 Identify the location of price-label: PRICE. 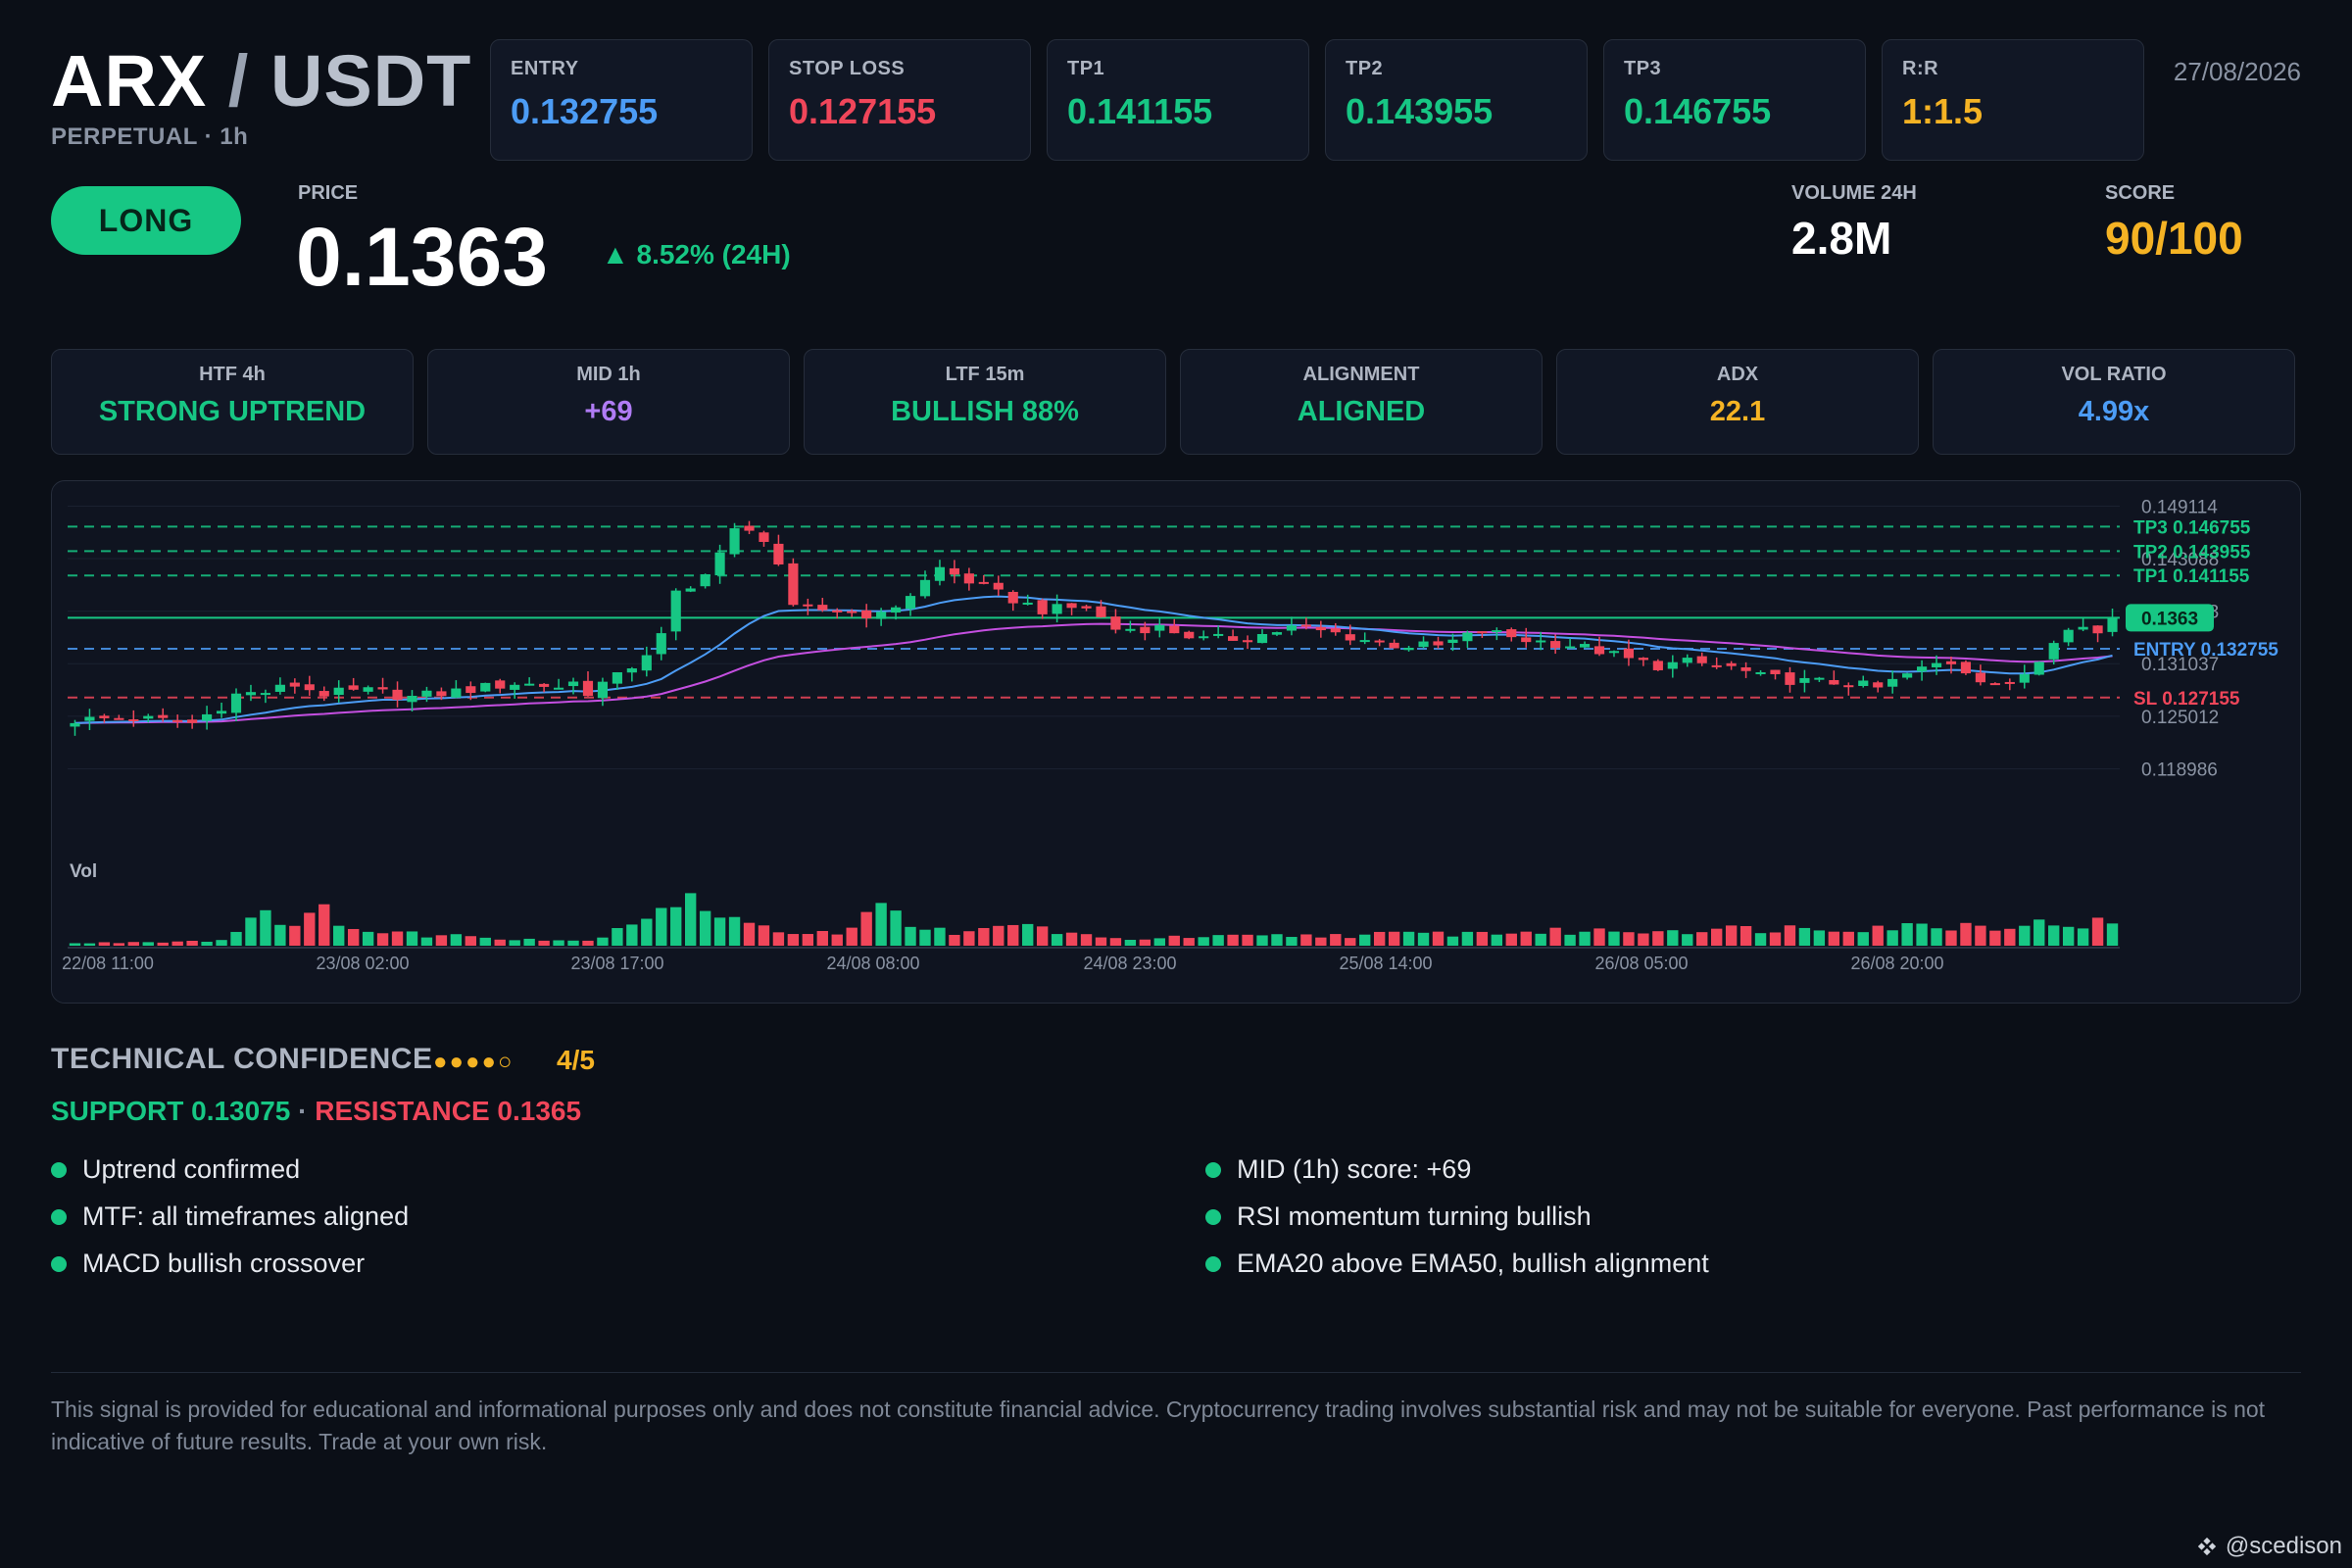
(328, 193).